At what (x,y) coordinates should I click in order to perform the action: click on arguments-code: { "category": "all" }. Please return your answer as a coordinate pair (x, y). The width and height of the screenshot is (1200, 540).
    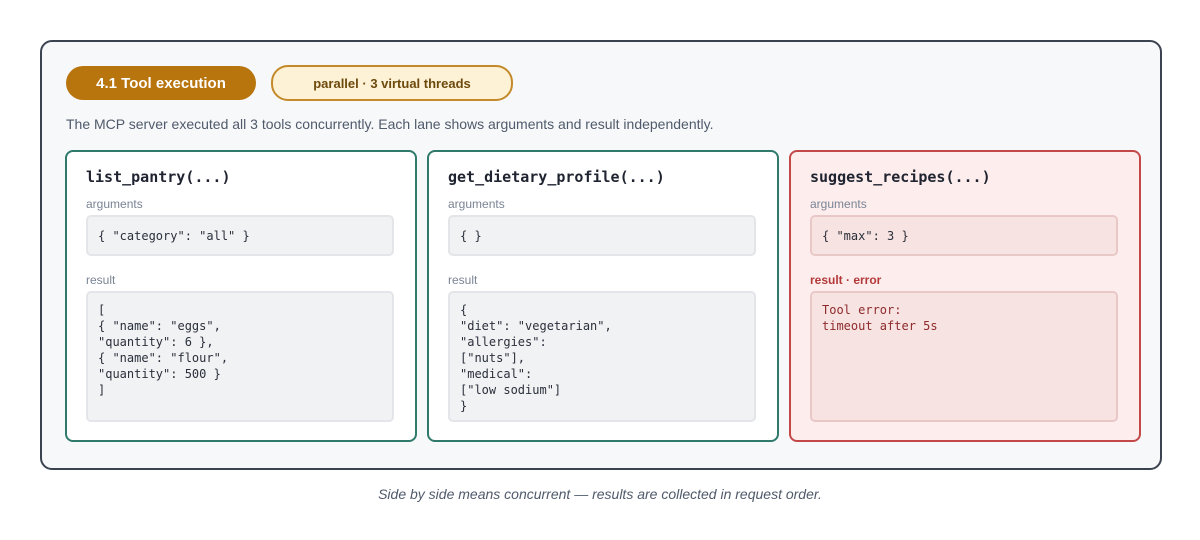
    Looking at the image, I should click on (240, 235).